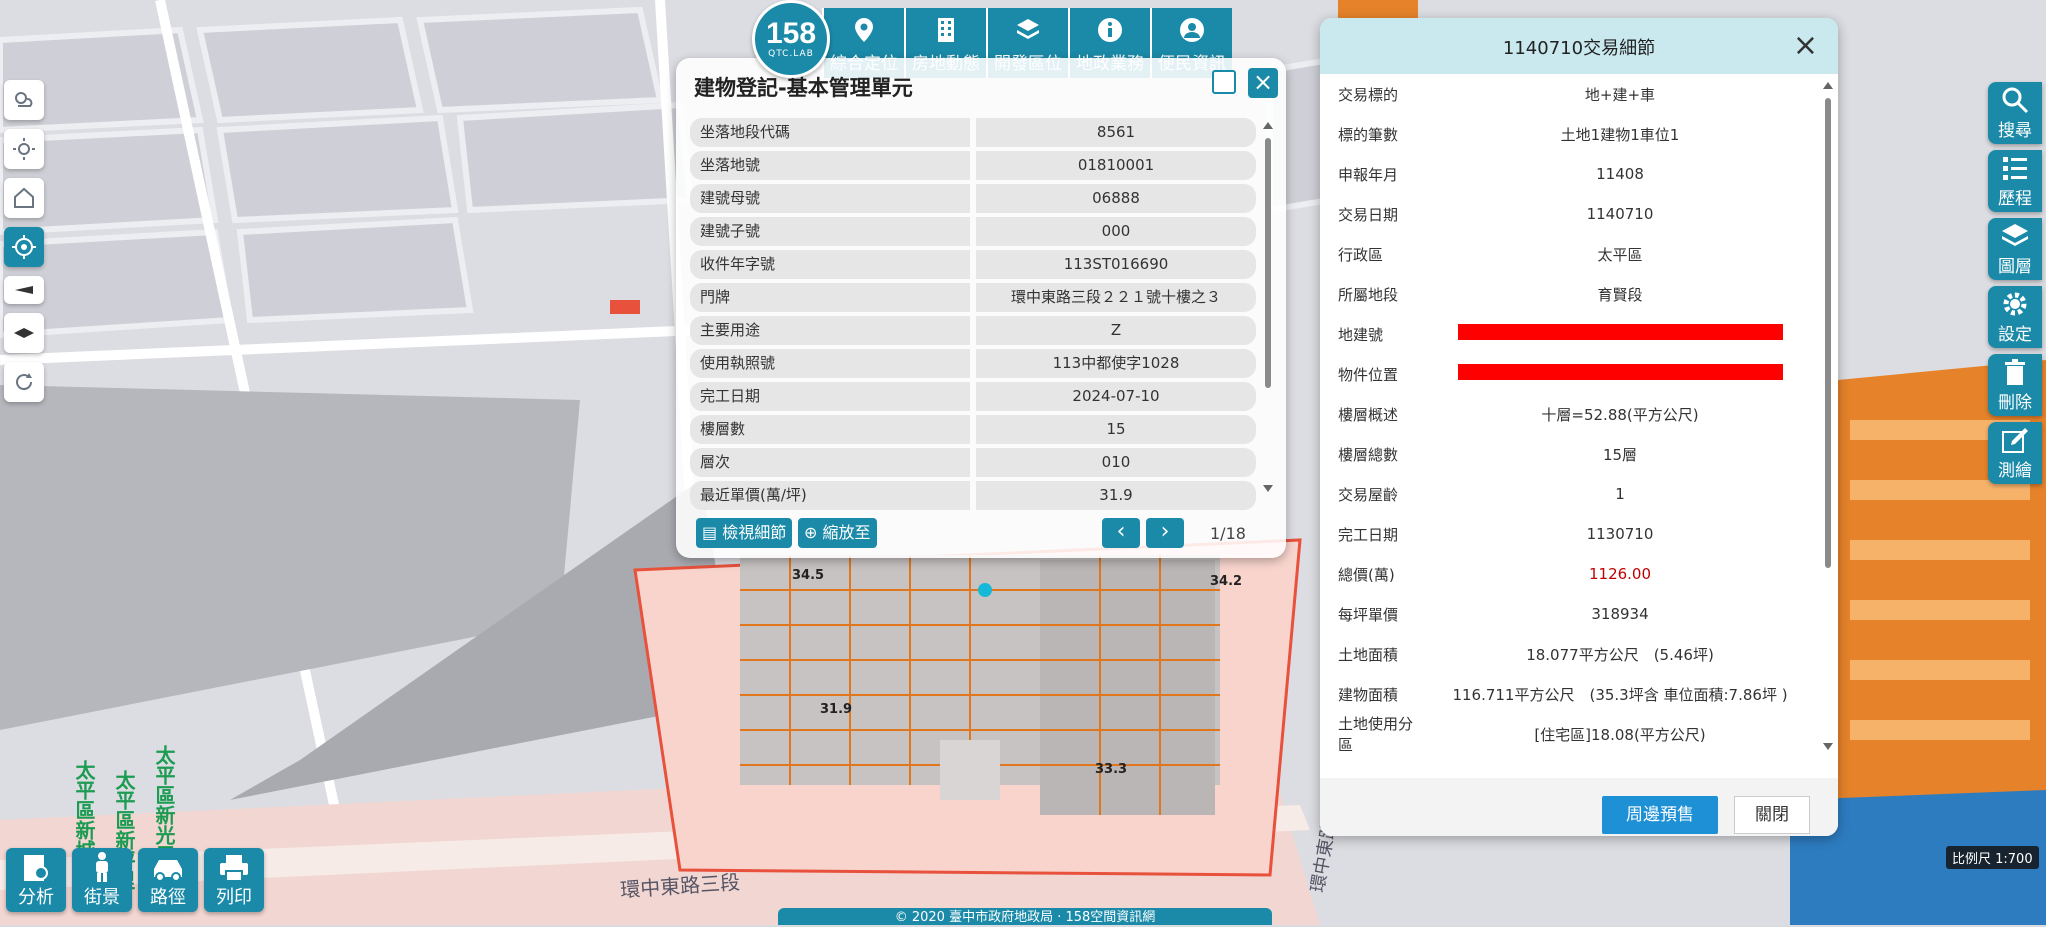  What do you see at coordinates (830, 231) in the screenshot?
I see `field-label: 建號子號` at bounding box center [830, 231].